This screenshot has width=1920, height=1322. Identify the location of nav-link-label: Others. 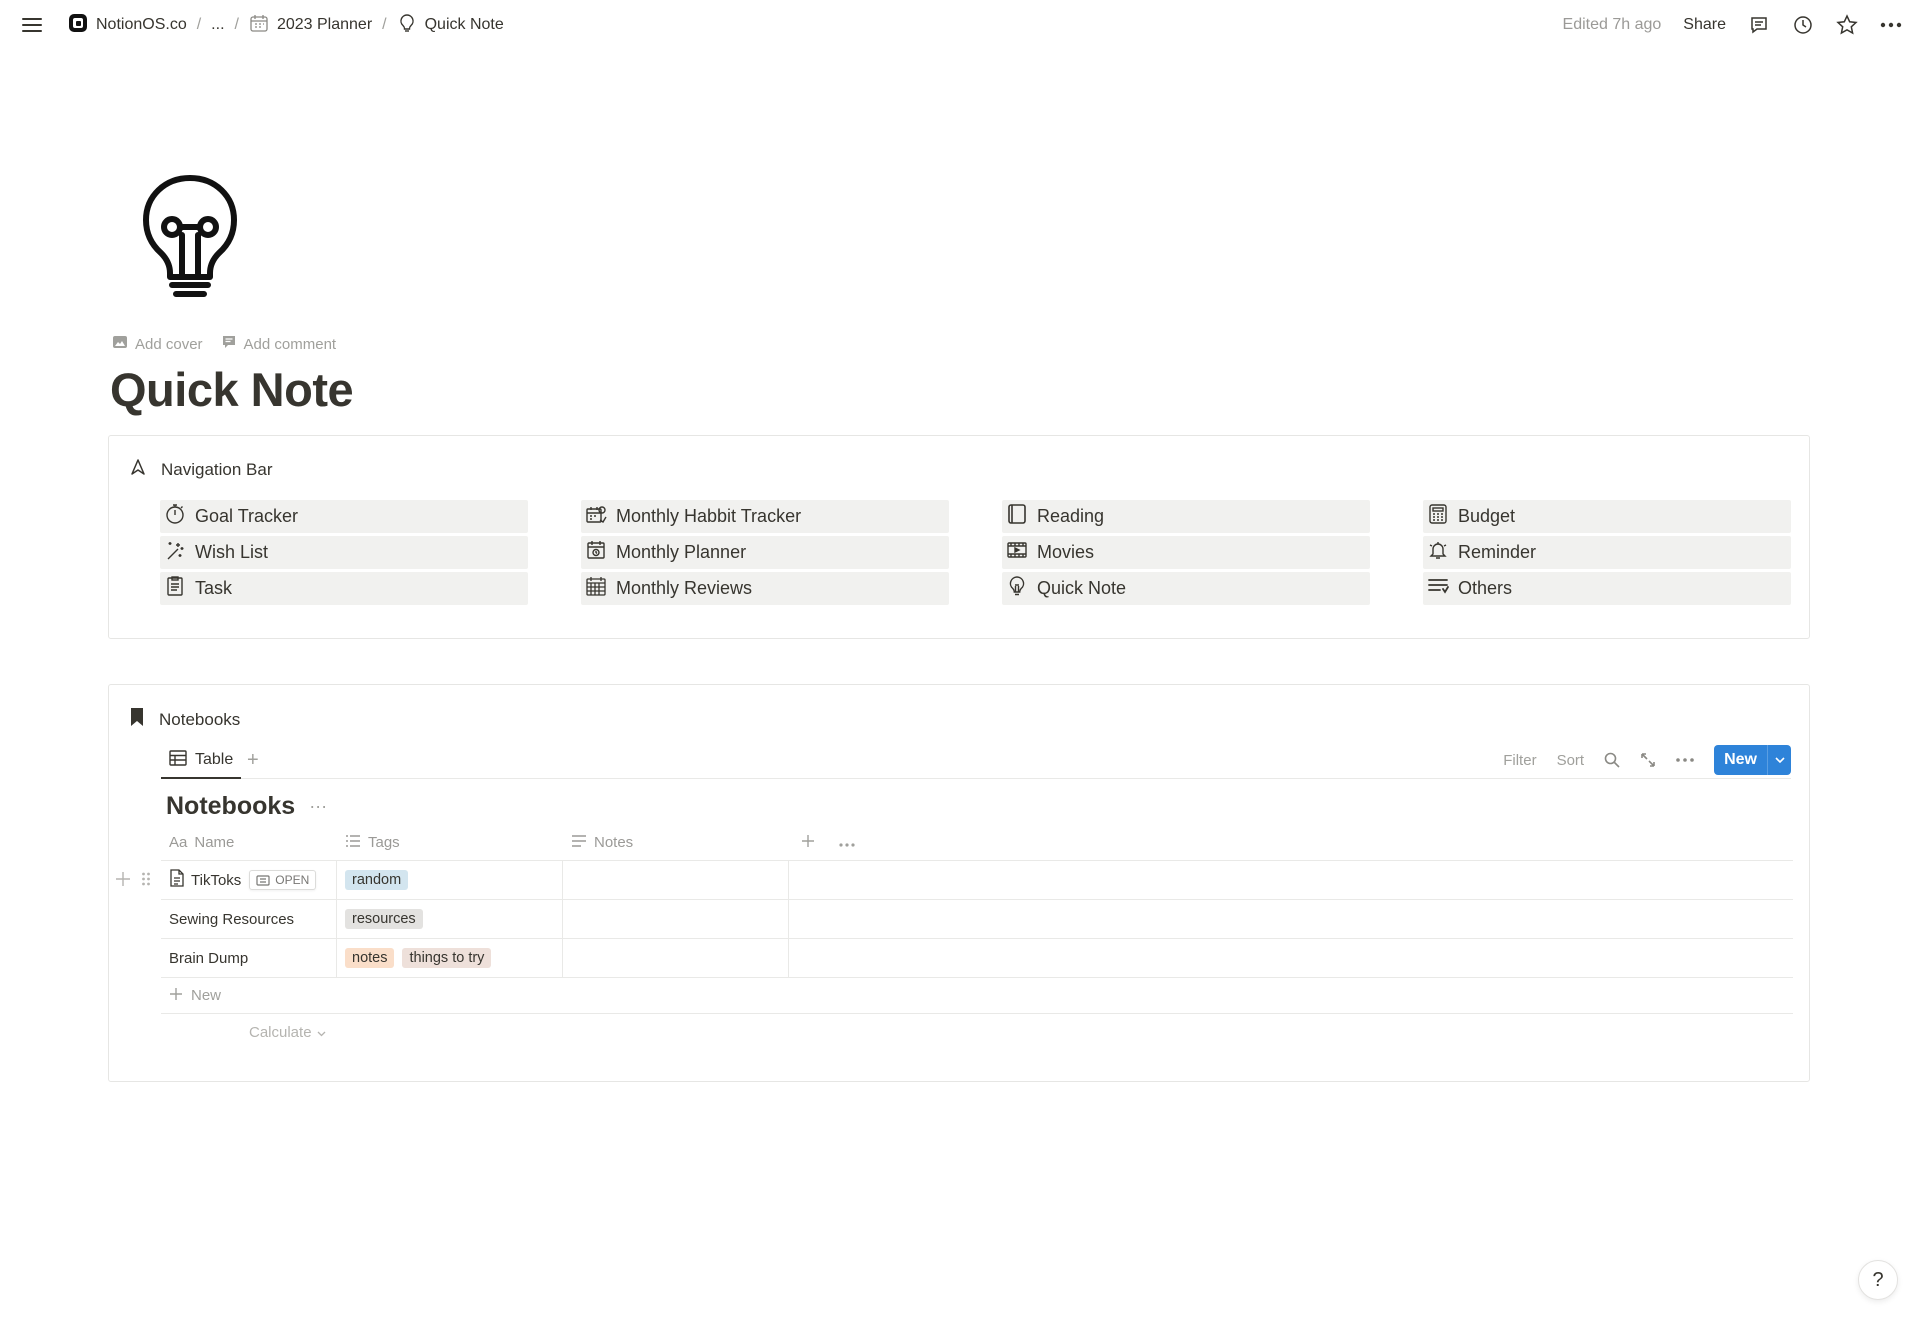
(1485, 588).